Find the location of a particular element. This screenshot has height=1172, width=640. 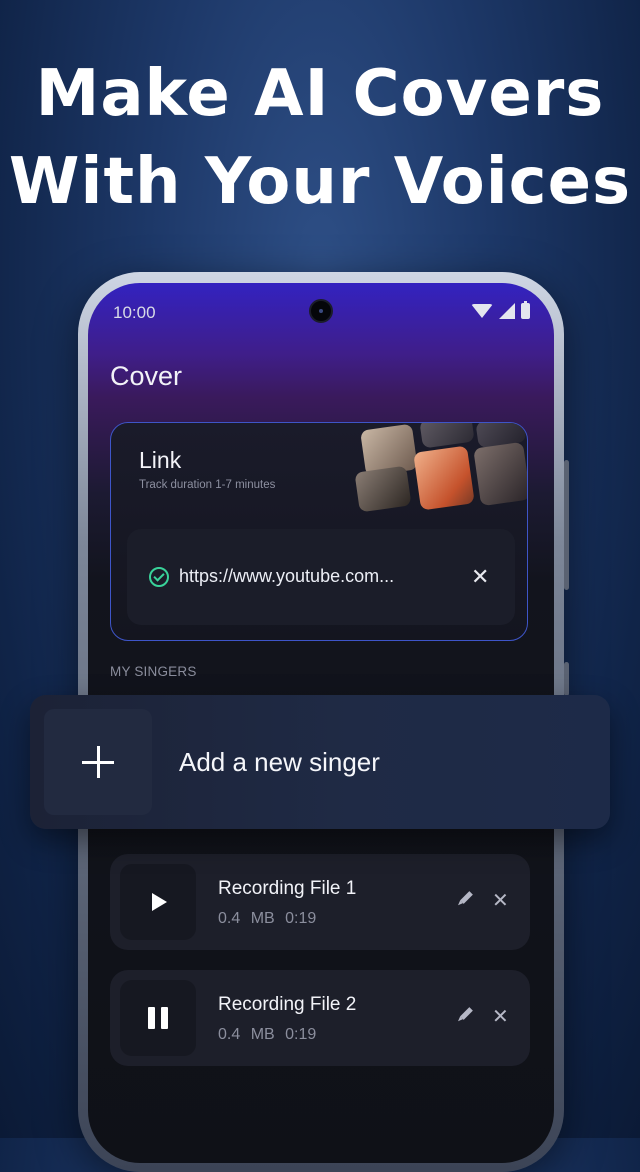

add-singer-button: Add a new singer is located at coordinates (320, 762).